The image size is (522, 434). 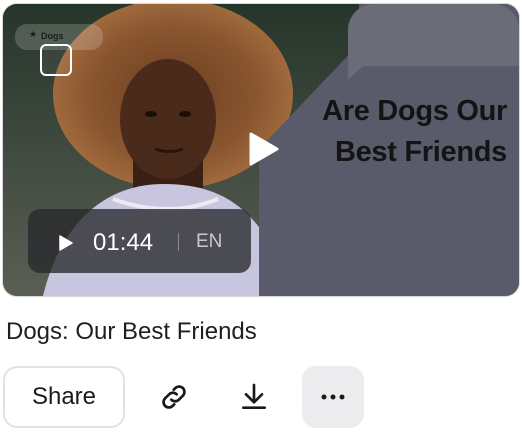 I want to click on select-checkbox, so click(x=56, y=60).